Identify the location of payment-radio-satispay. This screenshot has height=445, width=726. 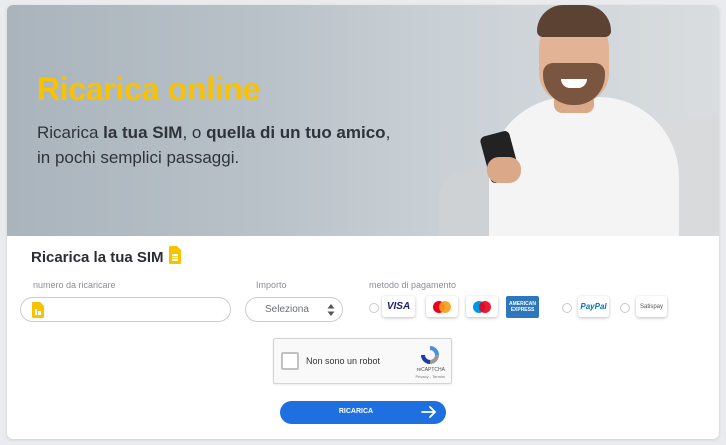
(625, 308).